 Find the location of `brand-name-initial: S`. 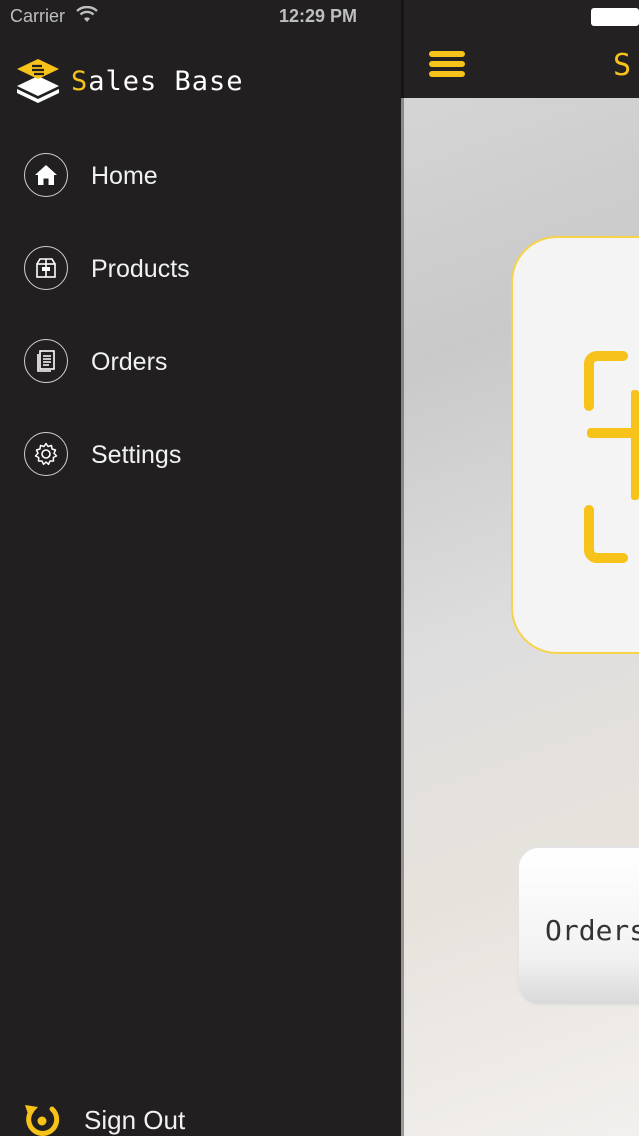

brand-name-initial: S is located at coordinates (80, 81).